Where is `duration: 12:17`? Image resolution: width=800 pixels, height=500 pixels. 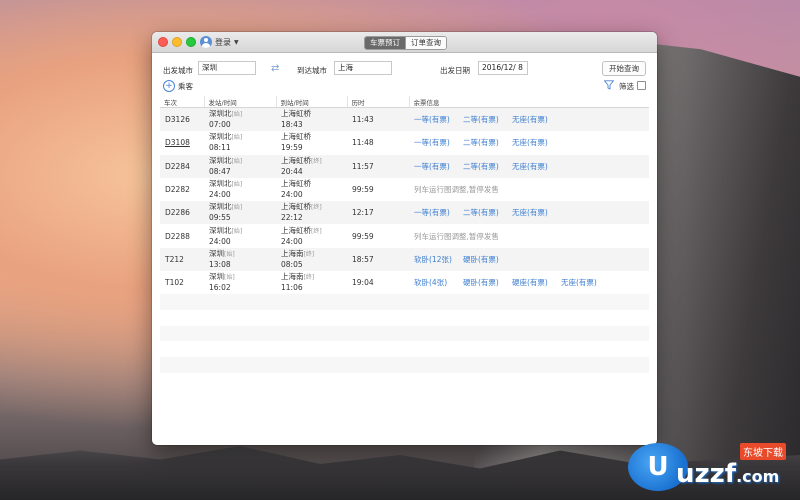 duration: 12:17 is located at coordinates (363, 213).